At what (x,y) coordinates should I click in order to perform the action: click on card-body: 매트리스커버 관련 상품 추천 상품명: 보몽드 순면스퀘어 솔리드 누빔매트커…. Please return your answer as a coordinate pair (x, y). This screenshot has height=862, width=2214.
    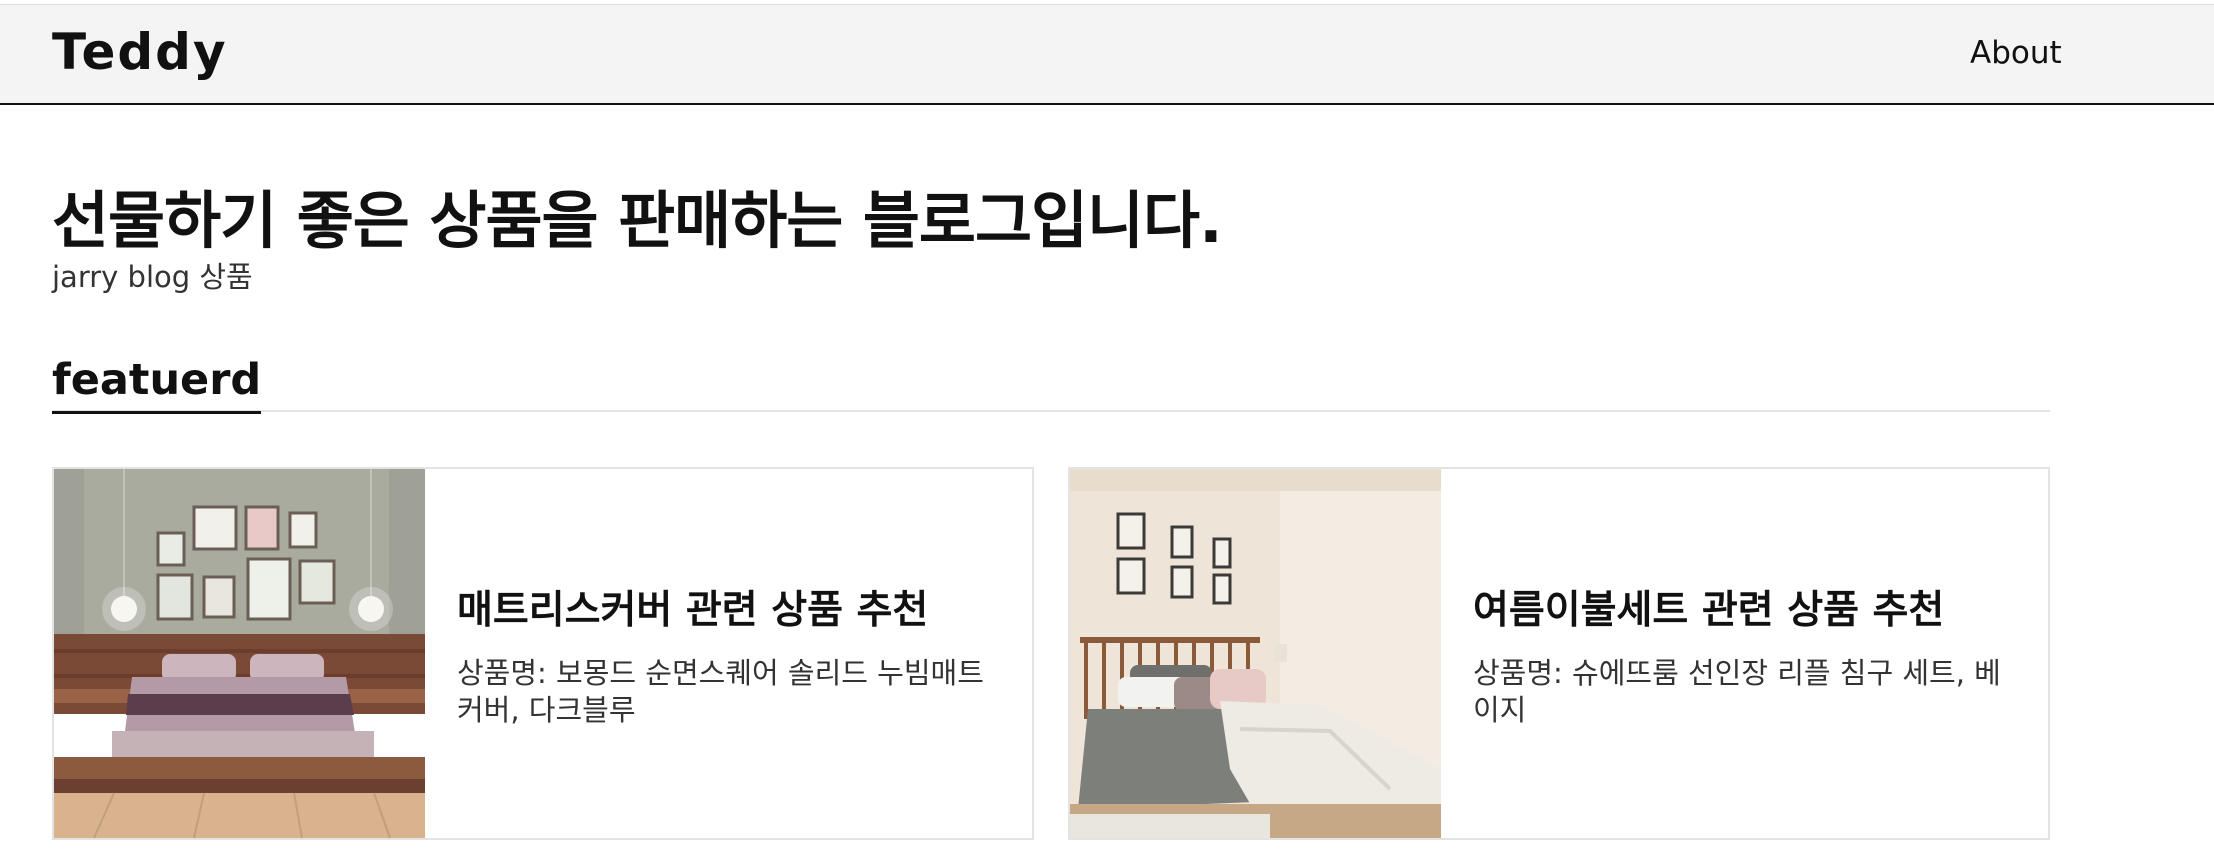
    Looking at the image, I should click on (730, 653).